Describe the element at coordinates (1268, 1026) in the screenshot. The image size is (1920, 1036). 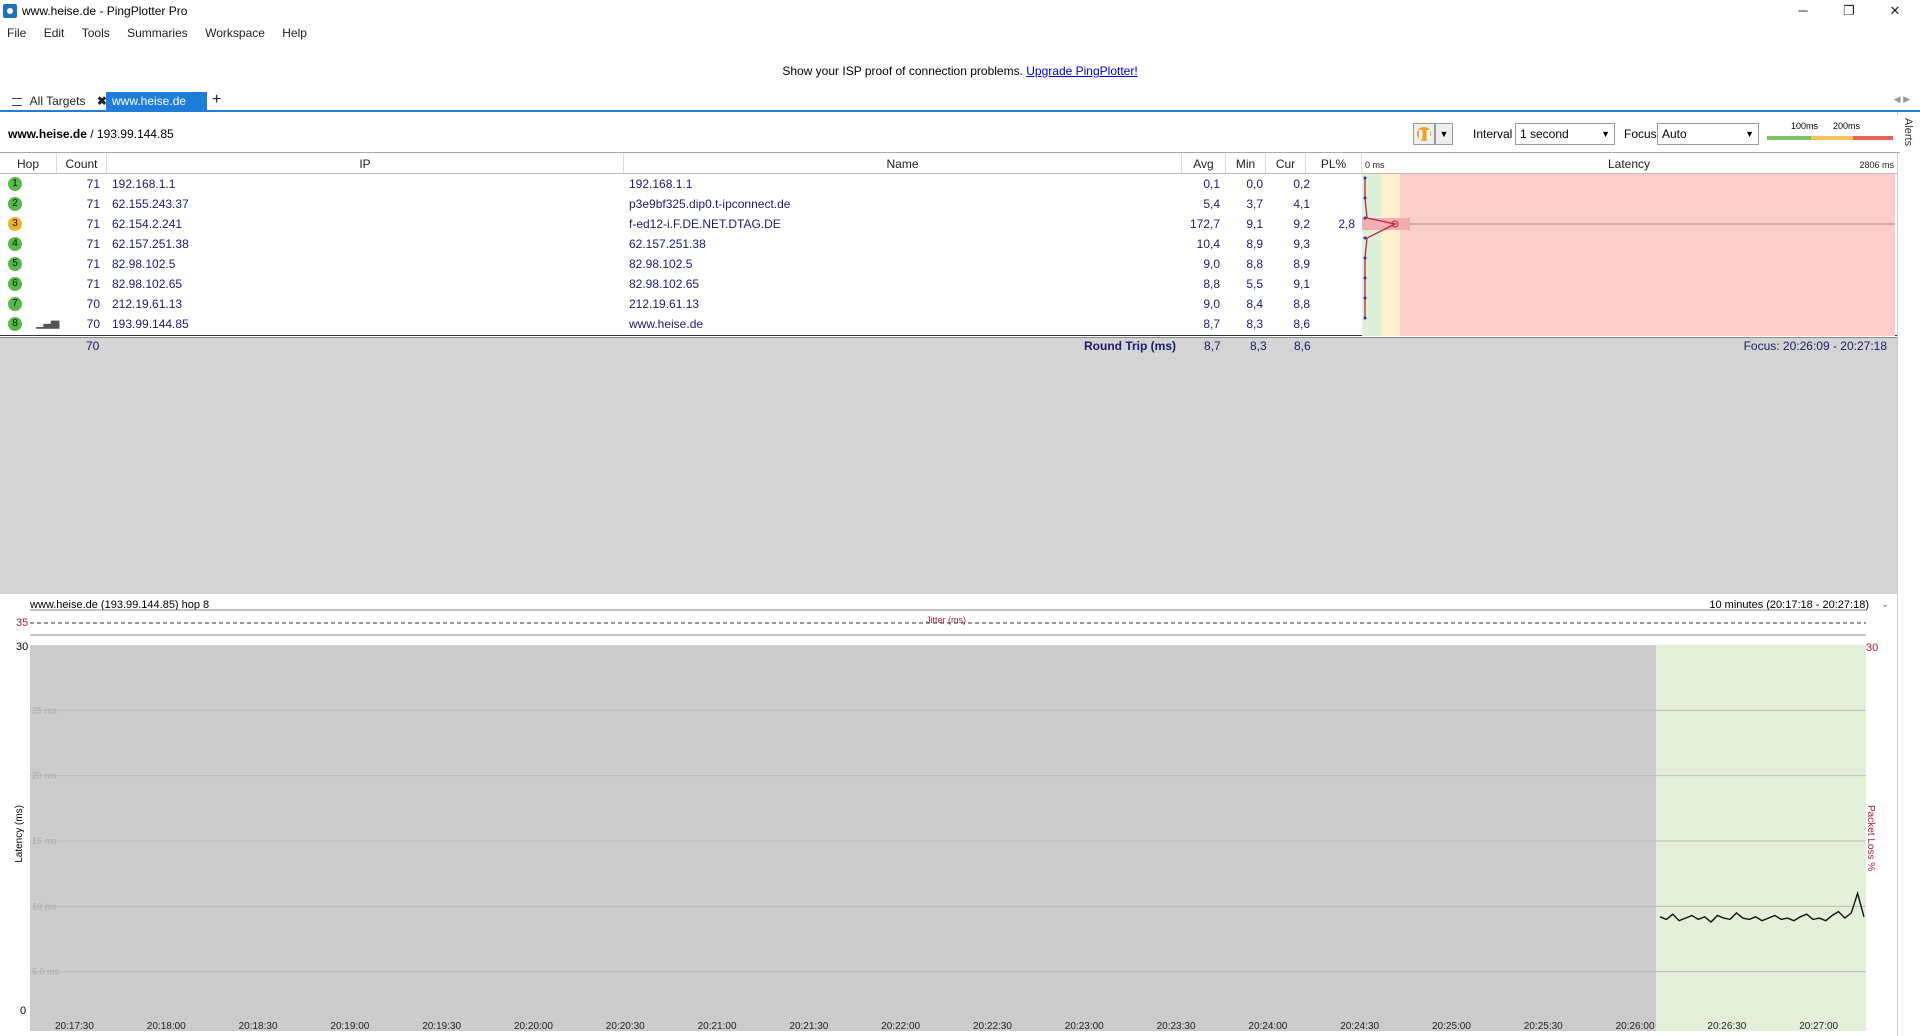
I see `x-tick-label: 20:24:00` at that location.